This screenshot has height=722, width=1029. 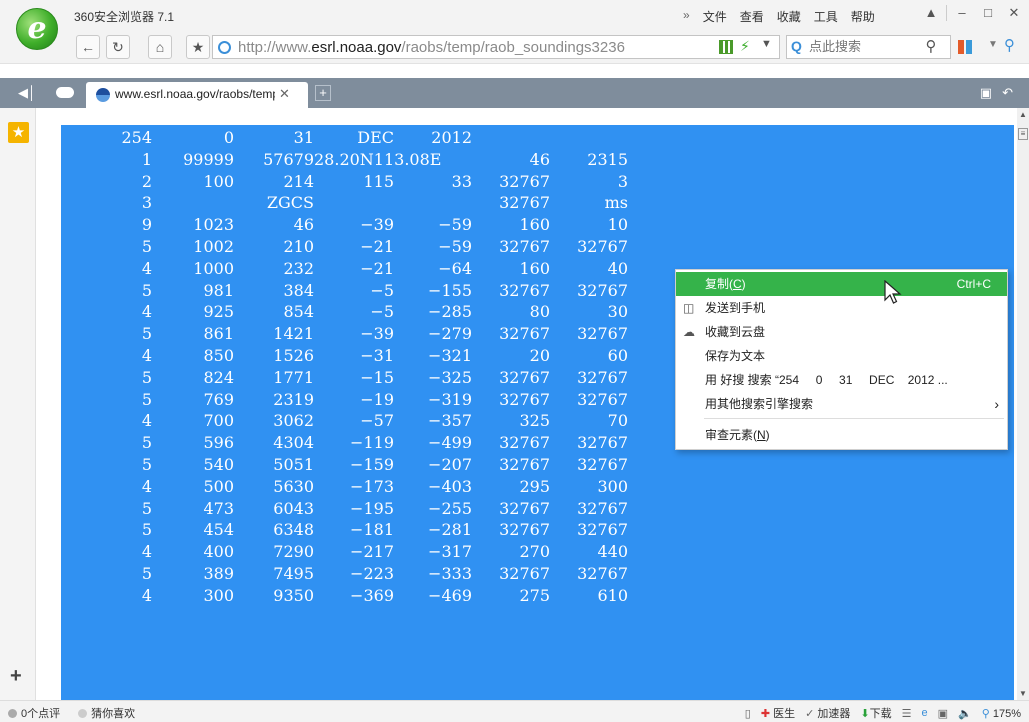 What do you see at coordinates (378, 159) in the screenshot?
I see `table-cell: 28.20N113.08E` at bounding box center [378, 159].